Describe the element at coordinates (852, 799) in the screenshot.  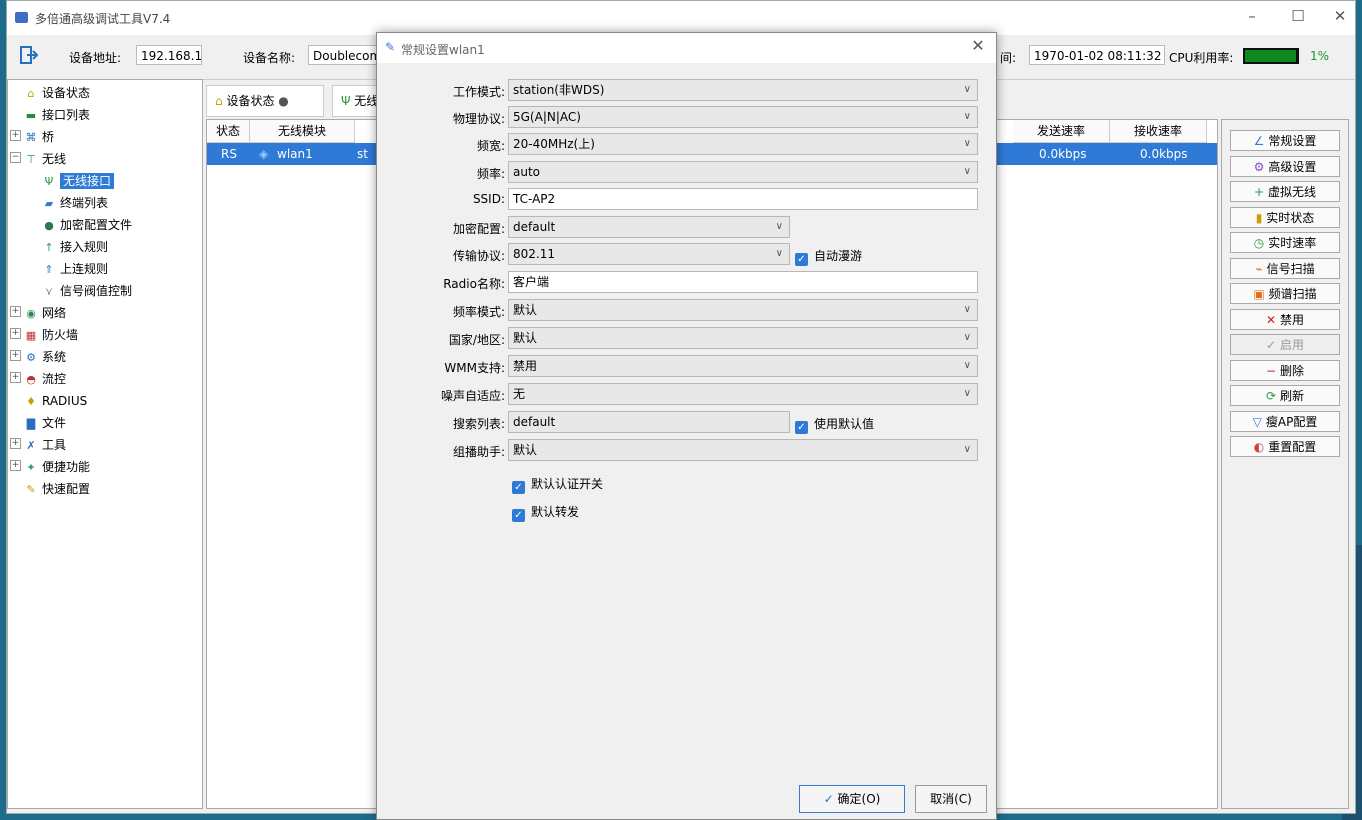
I see `ok-button: ✓ 确定(O)` at that location.